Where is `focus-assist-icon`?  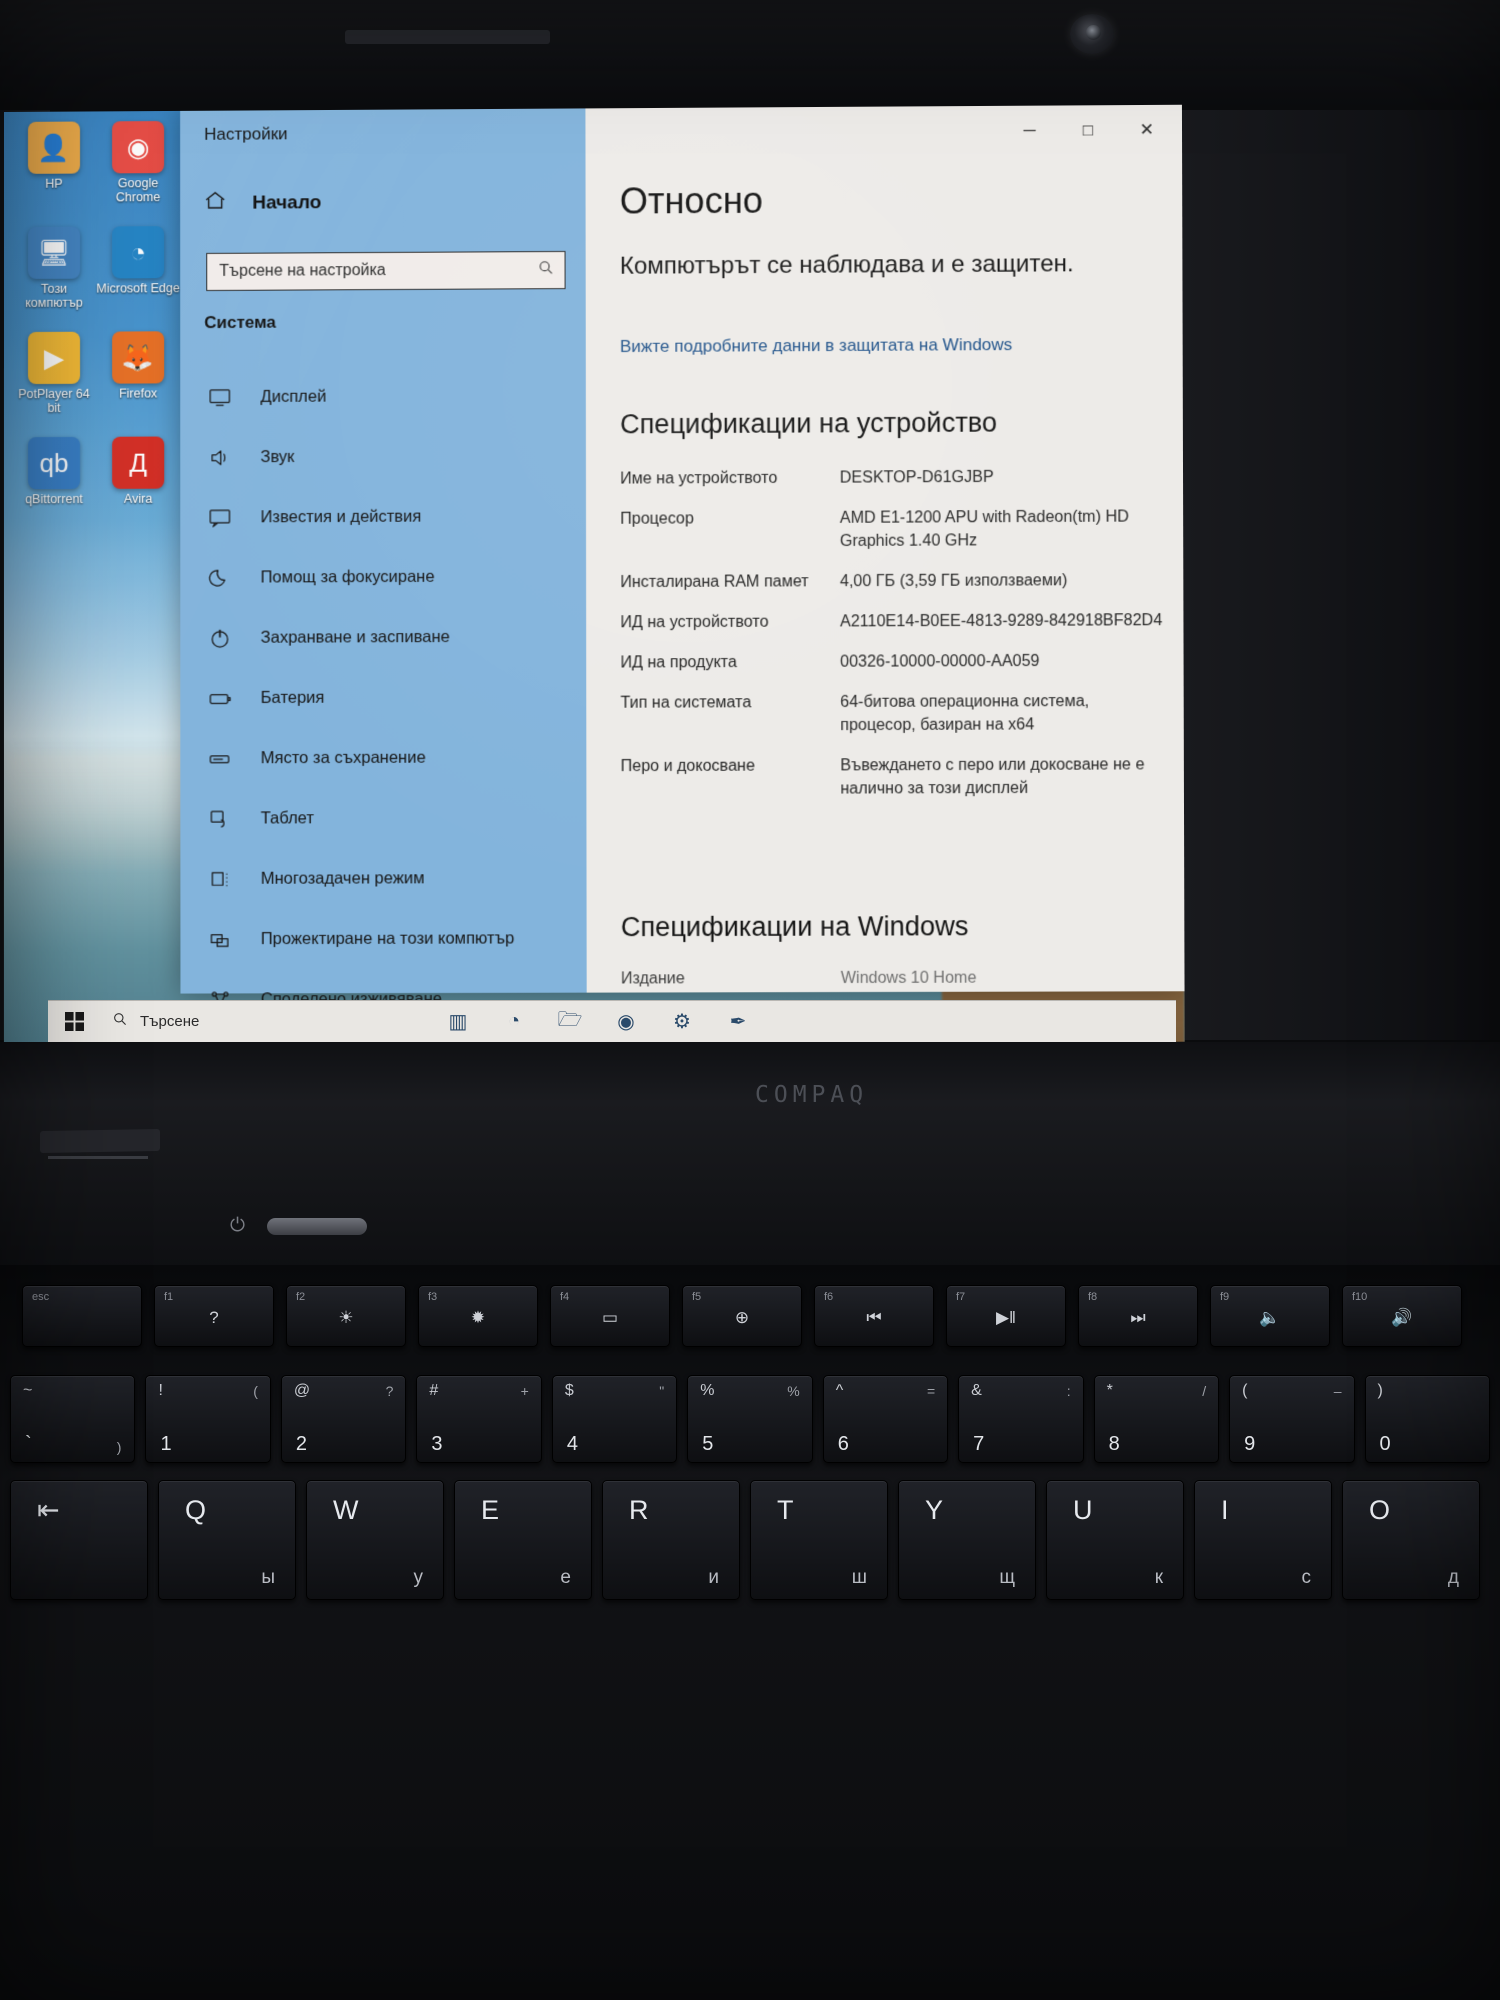
focus-assist-icon is located at coordinates (219, 578).